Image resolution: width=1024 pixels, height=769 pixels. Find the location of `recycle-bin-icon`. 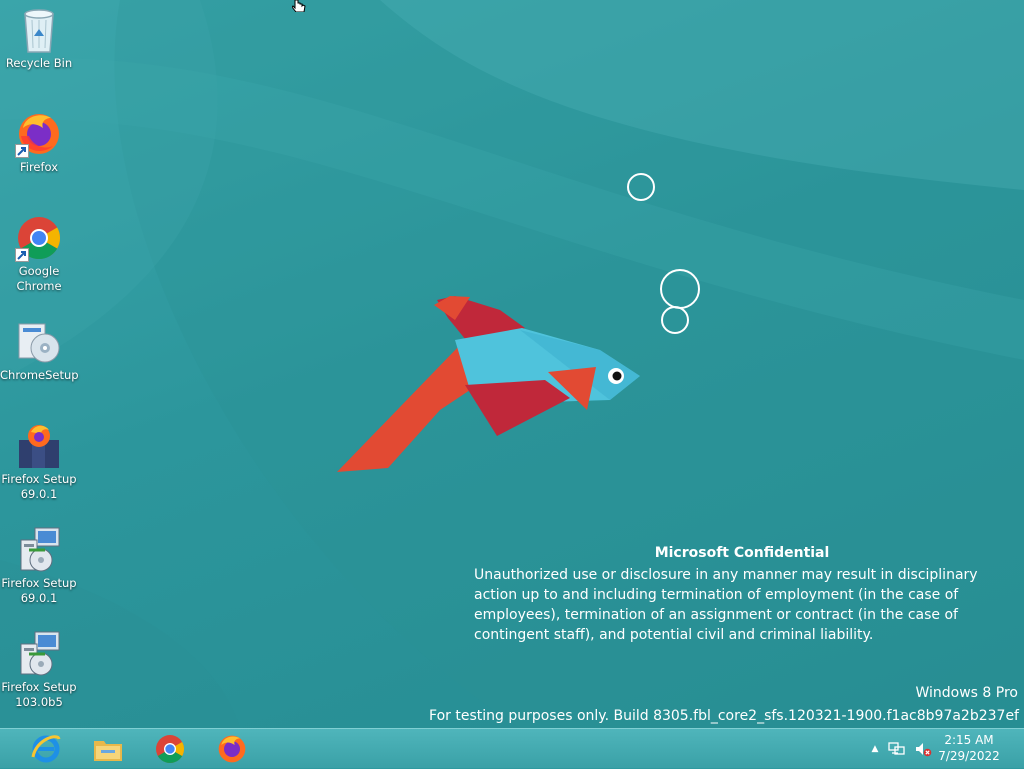

recycle-bin-icon is located at coordinates (39, 30).